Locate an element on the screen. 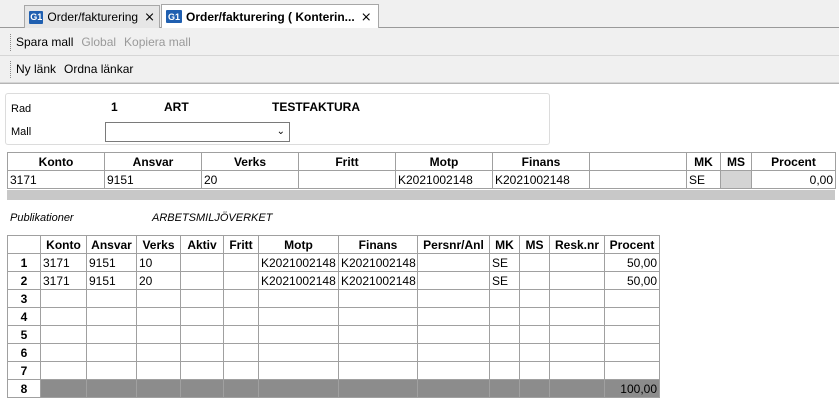 The image size is (839, 403). ny-lank-button: Ny länk is located at coordinates (36, 69).